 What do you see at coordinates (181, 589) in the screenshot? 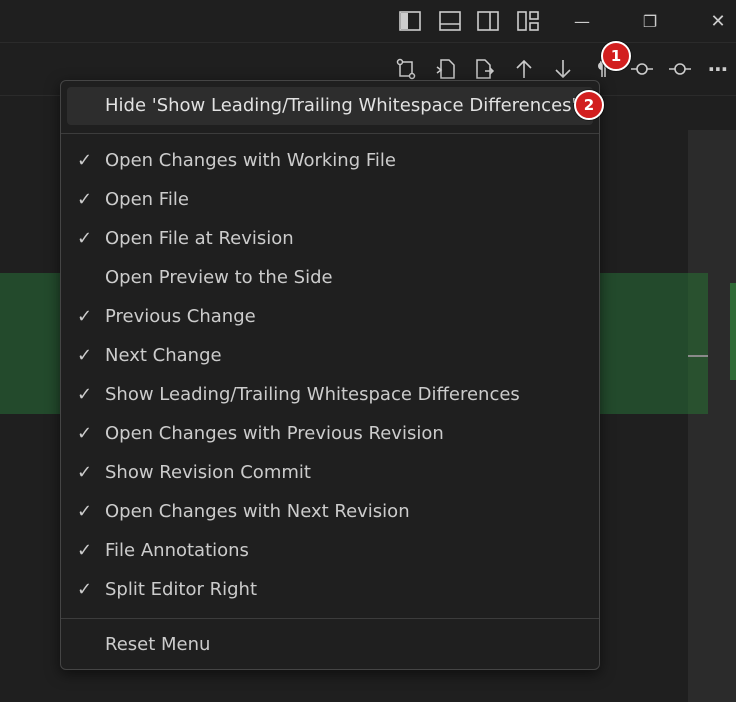
I see `menu-item-label: Split Editor Right` at bounding box center [181, 589].